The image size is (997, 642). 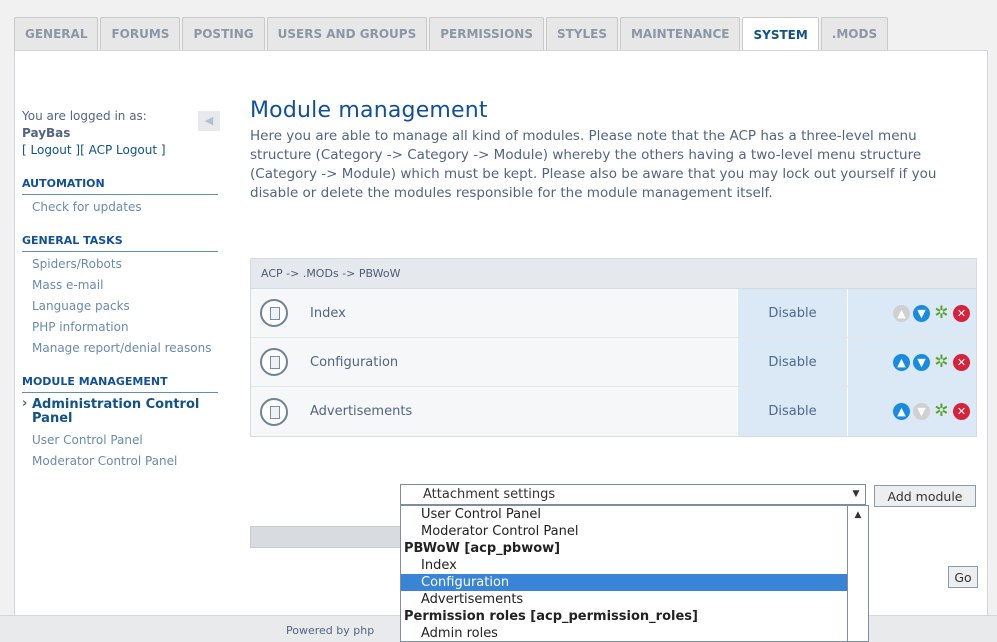 What do you see at coordinates (122, 262) in the screenshot?
I see `sidebar-item-spiders-robots: Spiders/Robots` at bounding box center [122, 262].